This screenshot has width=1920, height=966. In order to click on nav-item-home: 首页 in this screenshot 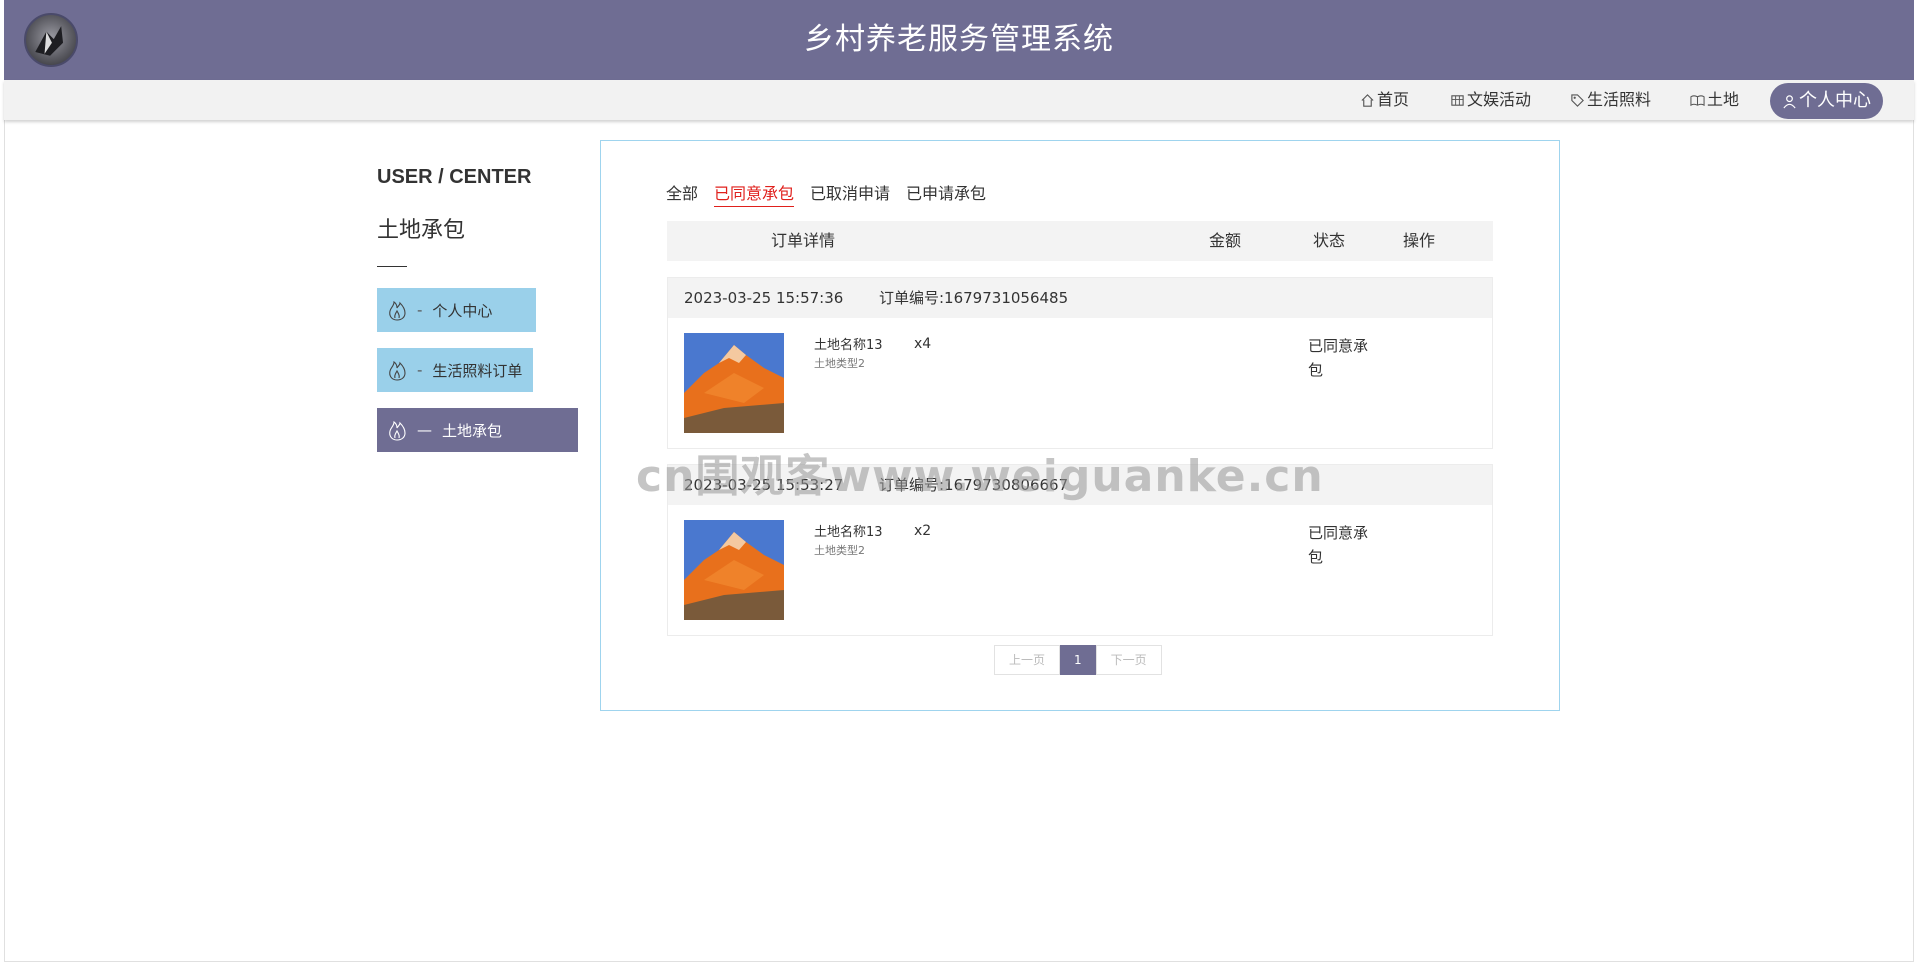, I will do `click(1384, 100)`.